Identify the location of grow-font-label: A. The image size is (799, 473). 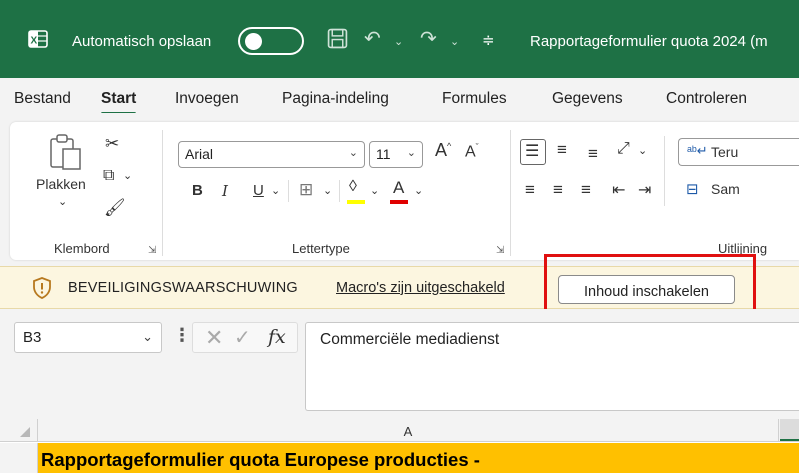
(441, 150).